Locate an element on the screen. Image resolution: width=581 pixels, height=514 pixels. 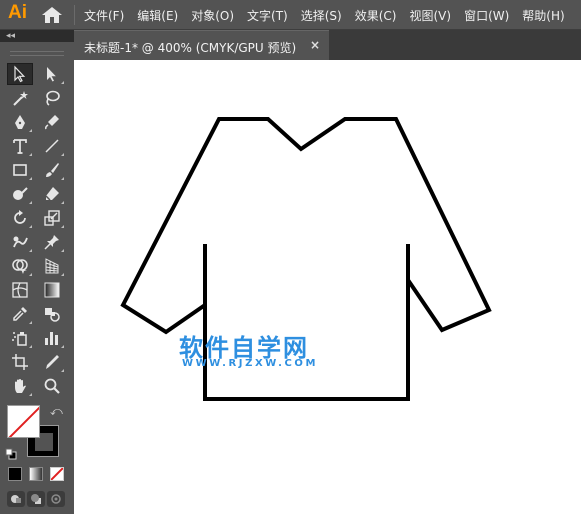
collapse-panel-icon: ◂◂ is located at coordinates (10, 36).